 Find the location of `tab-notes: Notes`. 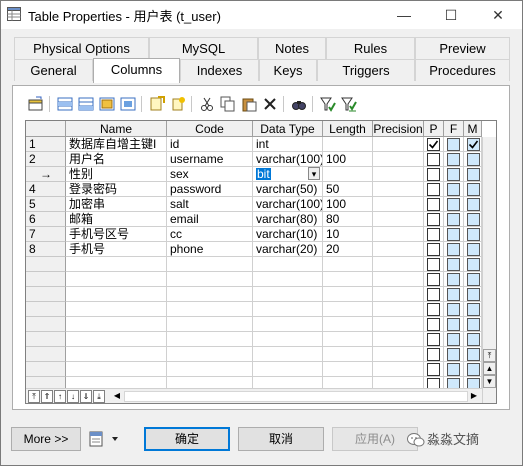

tab-notes: Notes is located at coordinates (292, 48).